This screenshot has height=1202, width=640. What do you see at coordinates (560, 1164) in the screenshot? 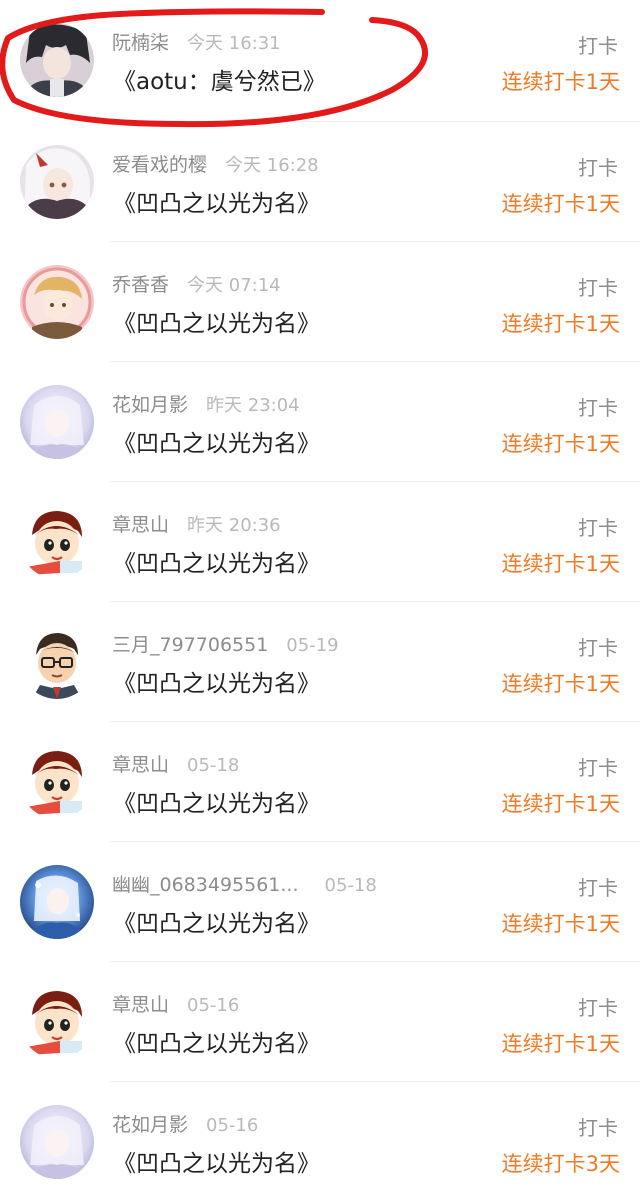
I see `streak-label: 连续打卡3天` at bounding box center [560, 1164].